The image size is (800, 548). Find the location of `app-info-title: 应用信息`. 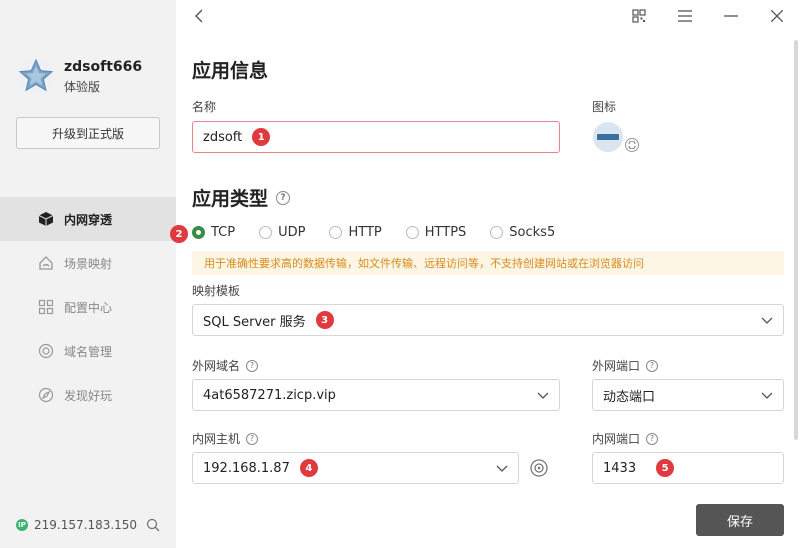

app-info-title: 应用信息 is located at coordinates (230, 71).